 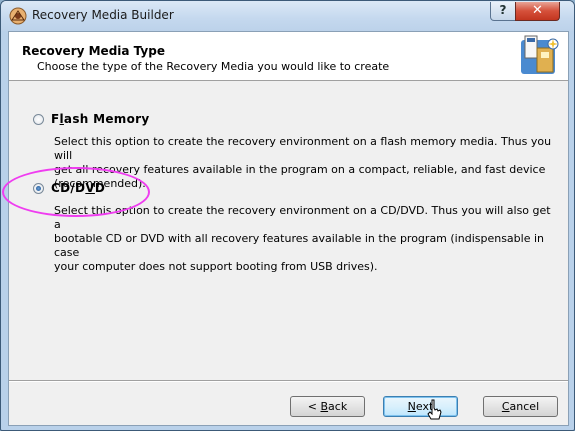 I want to click on mouse-pointer-icon, so click(x=434, y=409).